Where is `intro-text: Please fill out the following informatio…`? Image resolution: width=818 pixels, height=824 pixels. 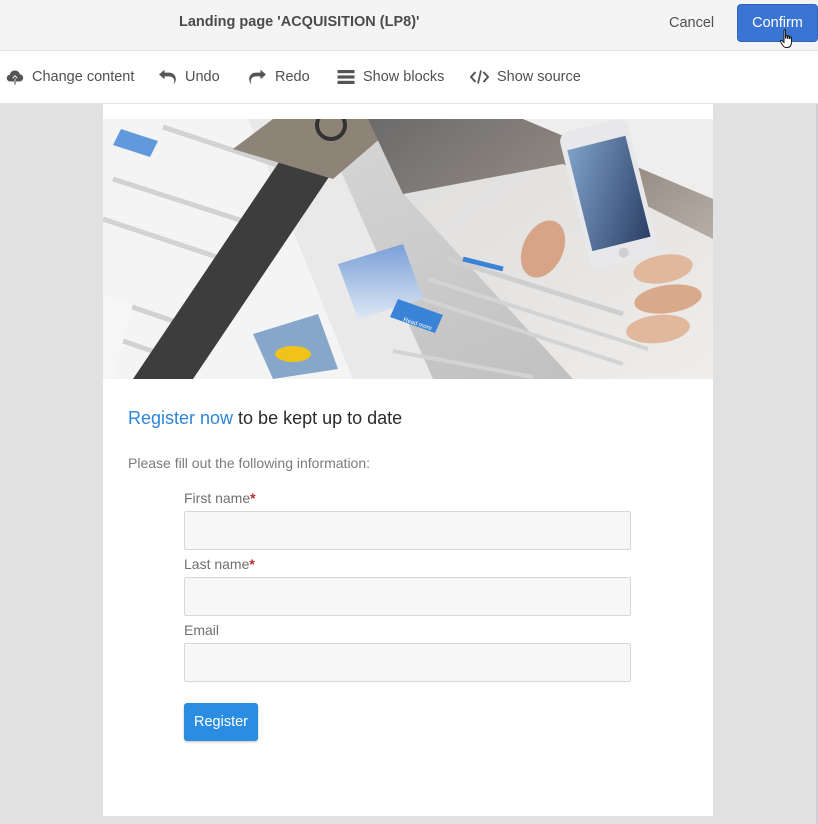 intro-text: Please fill out the following informatio… is located at coordinates (249, 463).